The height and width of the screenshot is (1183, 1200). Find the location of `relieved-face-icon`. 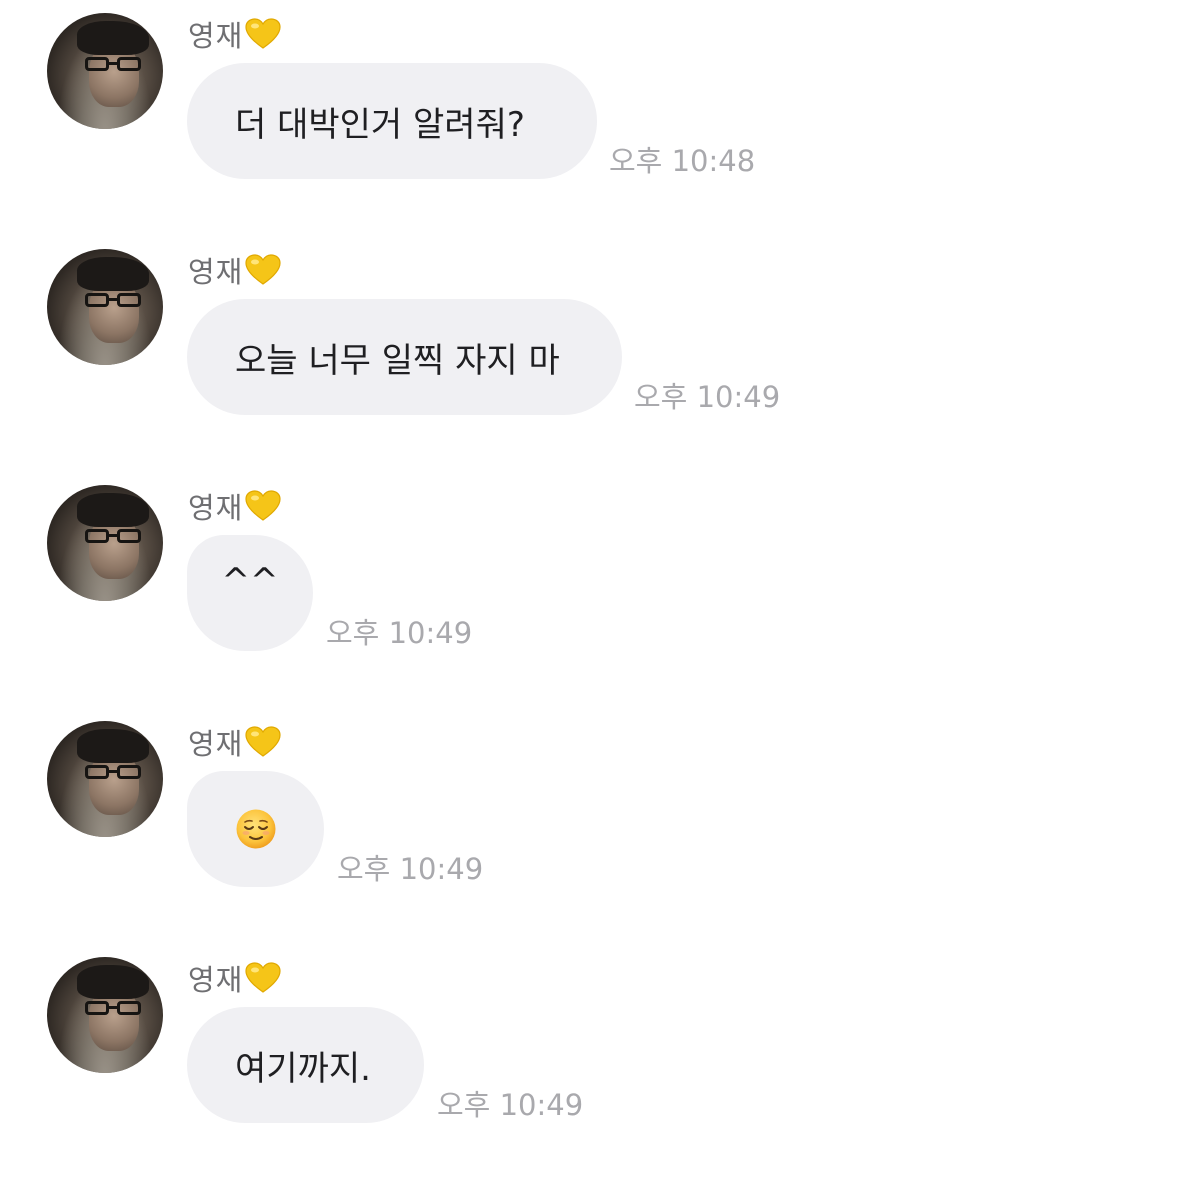

relieved-face-icon is located at coordinates (255, 829).